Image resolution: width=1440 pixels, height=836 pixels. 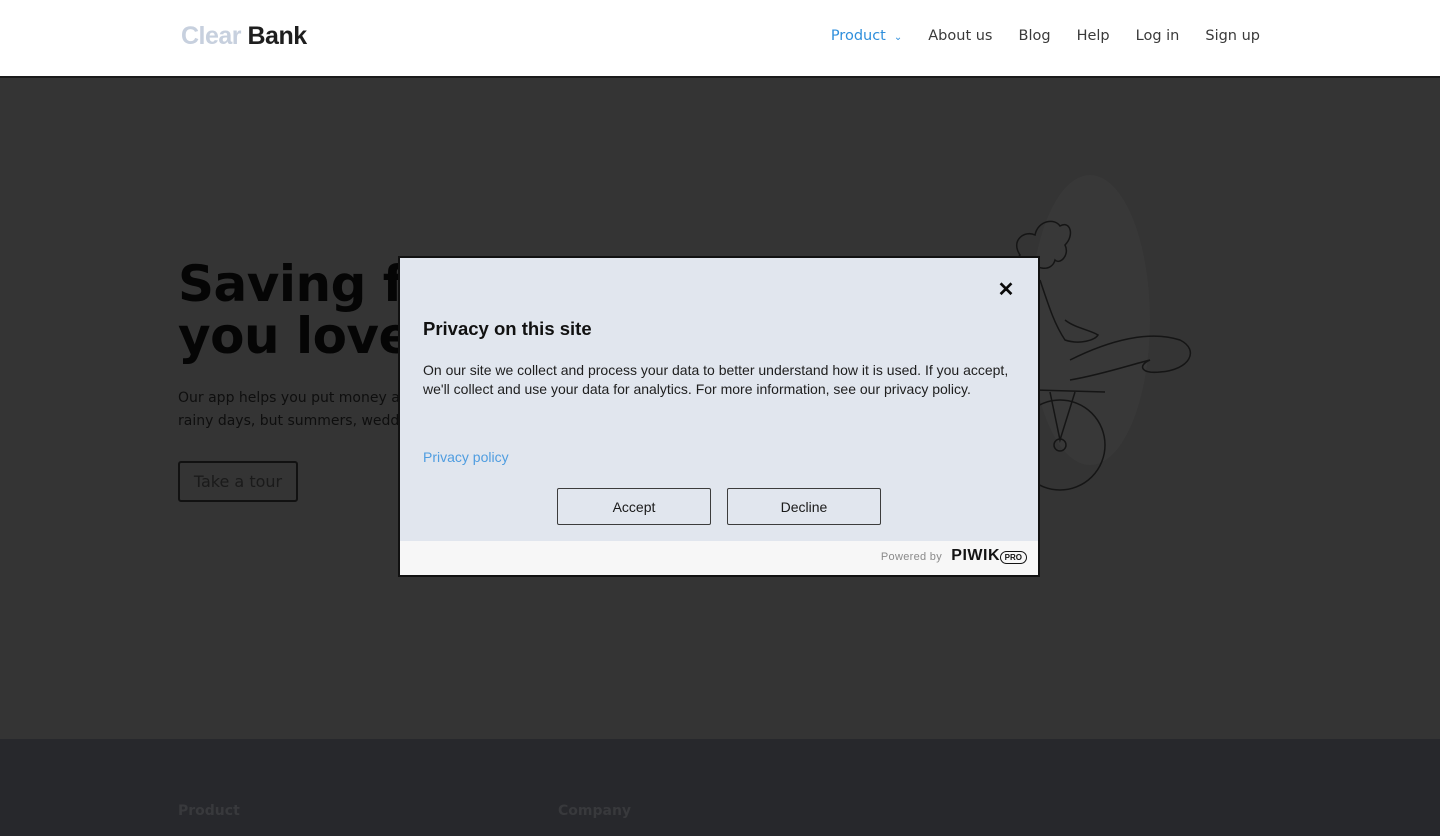 What do you see at coordinates (211, 36) in the screenshot?
I see `logo-part-clear: Clear` at bounding box center [211, 36].